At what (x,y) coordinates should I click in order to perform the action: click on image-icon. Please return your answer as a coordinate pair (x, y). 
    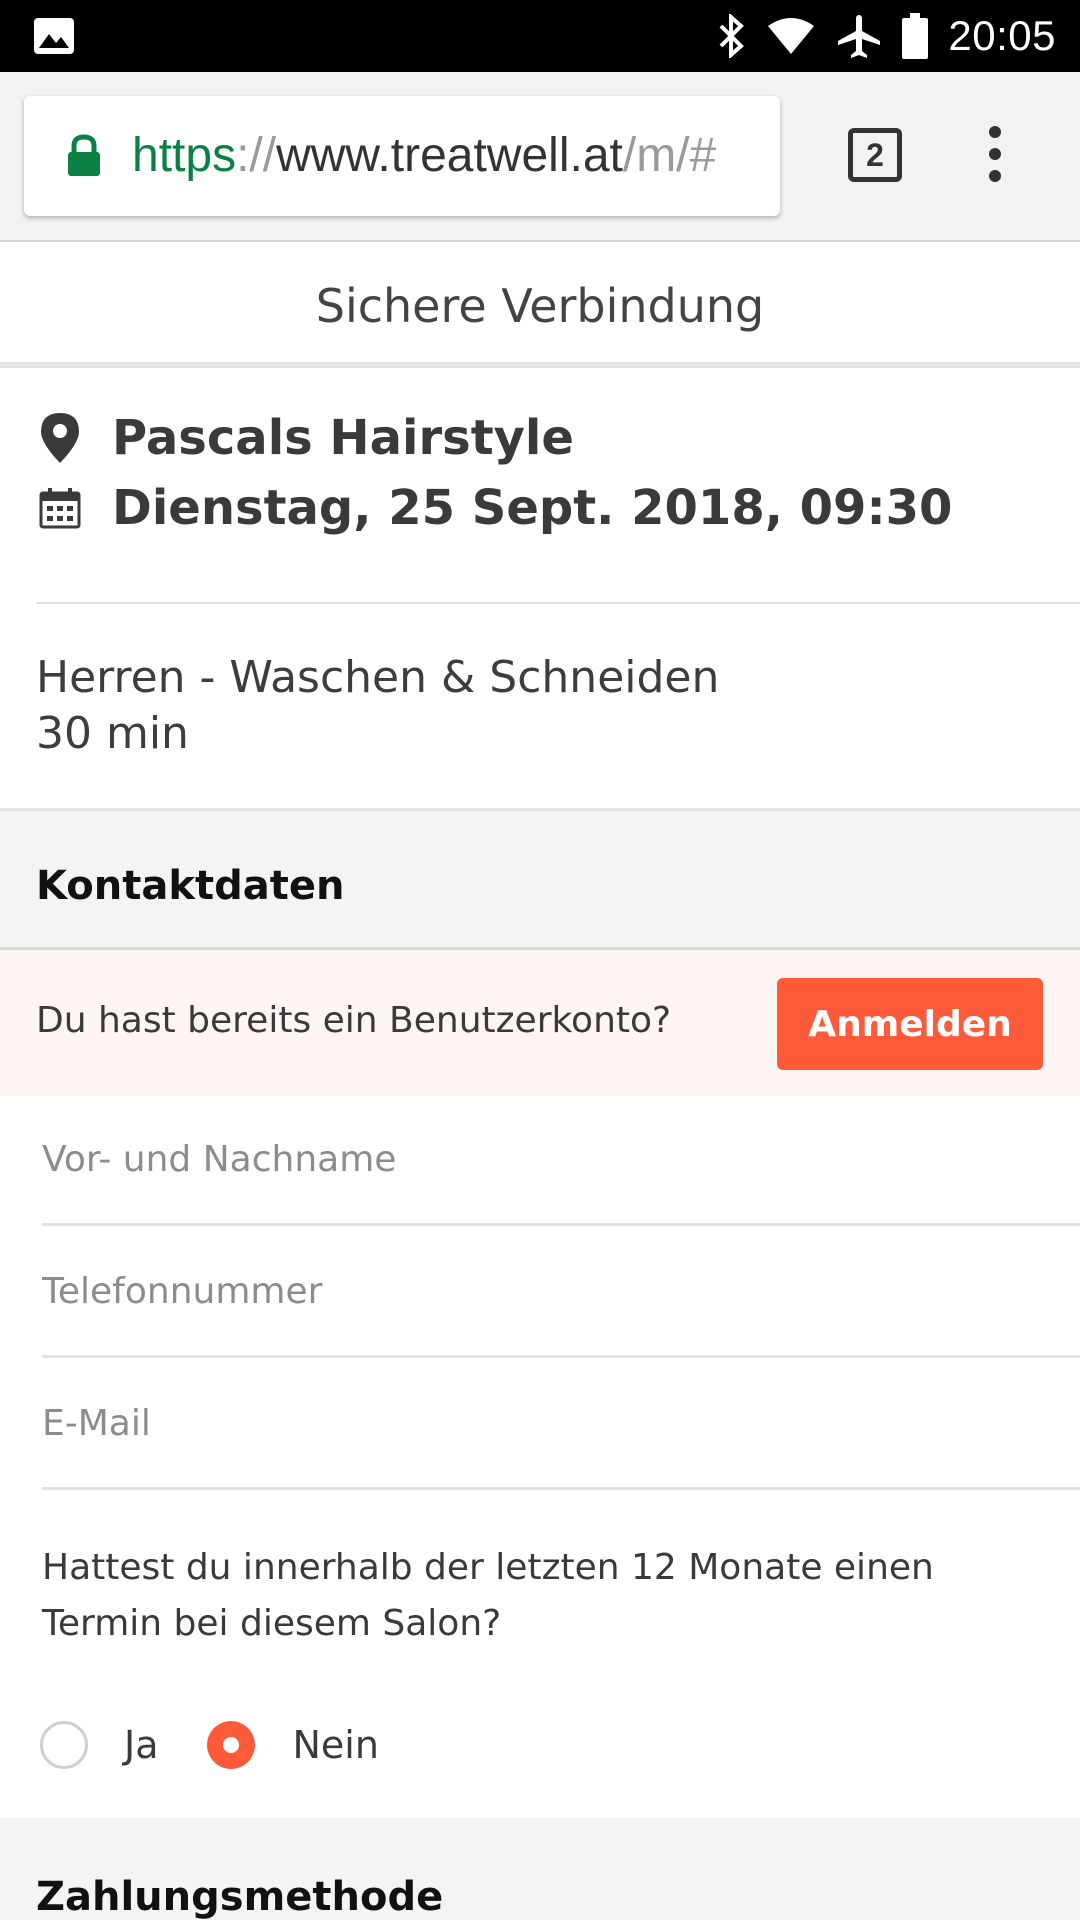
    Looking at the image, I should click on (54, 36).